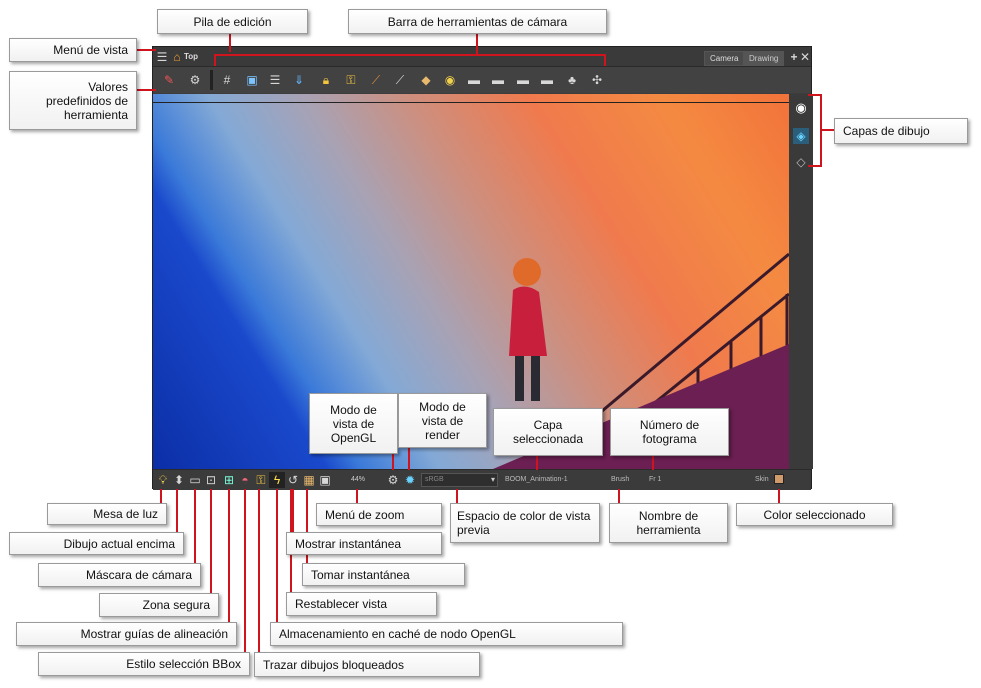  Describe the element at coordinates (901, 131) in the screenshot. I see `callout-drawing-layers: Capas de dibujo` at that location.